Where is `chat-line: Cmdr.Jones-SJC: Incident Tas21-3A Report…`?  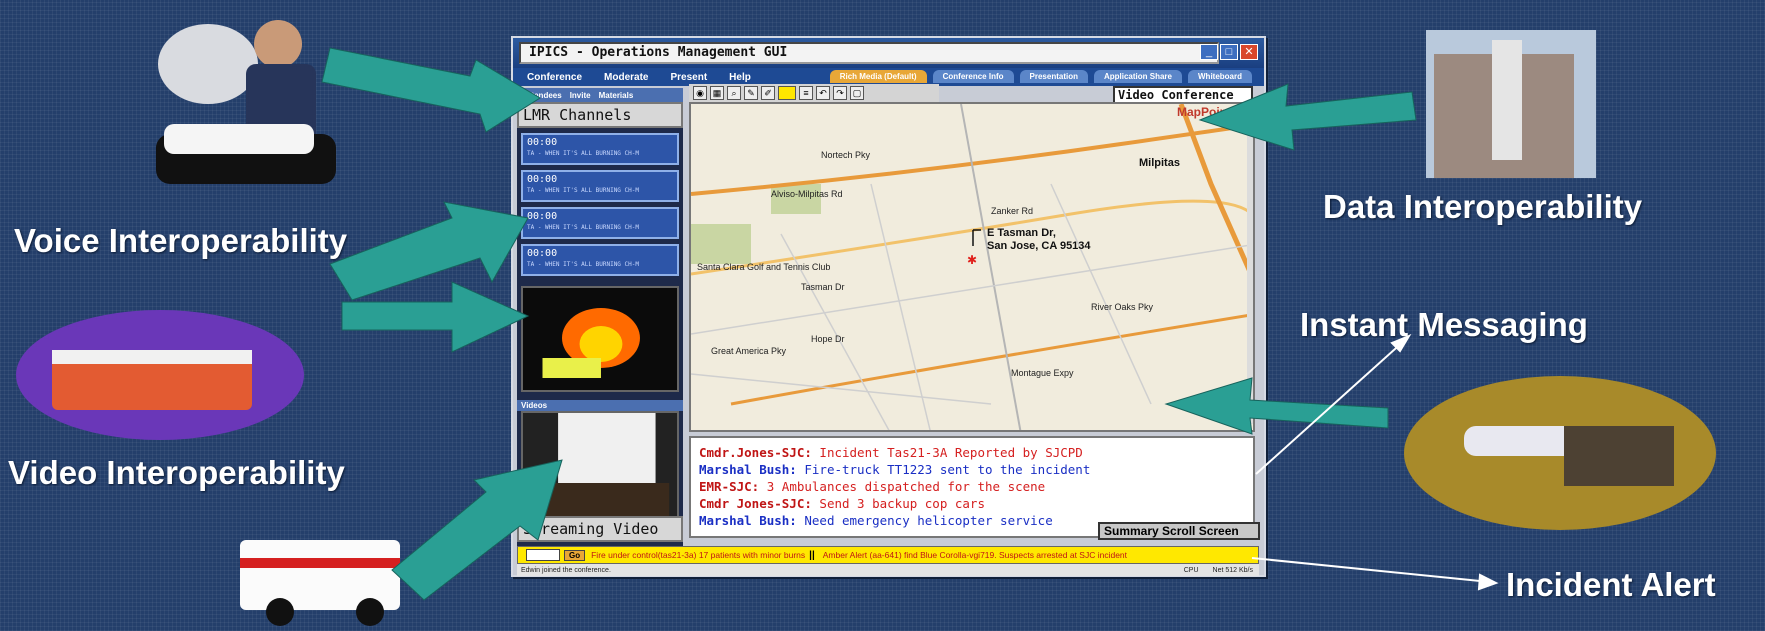
chat-line: Cmdr.Jones-SJC: Incident Tas21-3A Report… is located at coordinates (972, 452).